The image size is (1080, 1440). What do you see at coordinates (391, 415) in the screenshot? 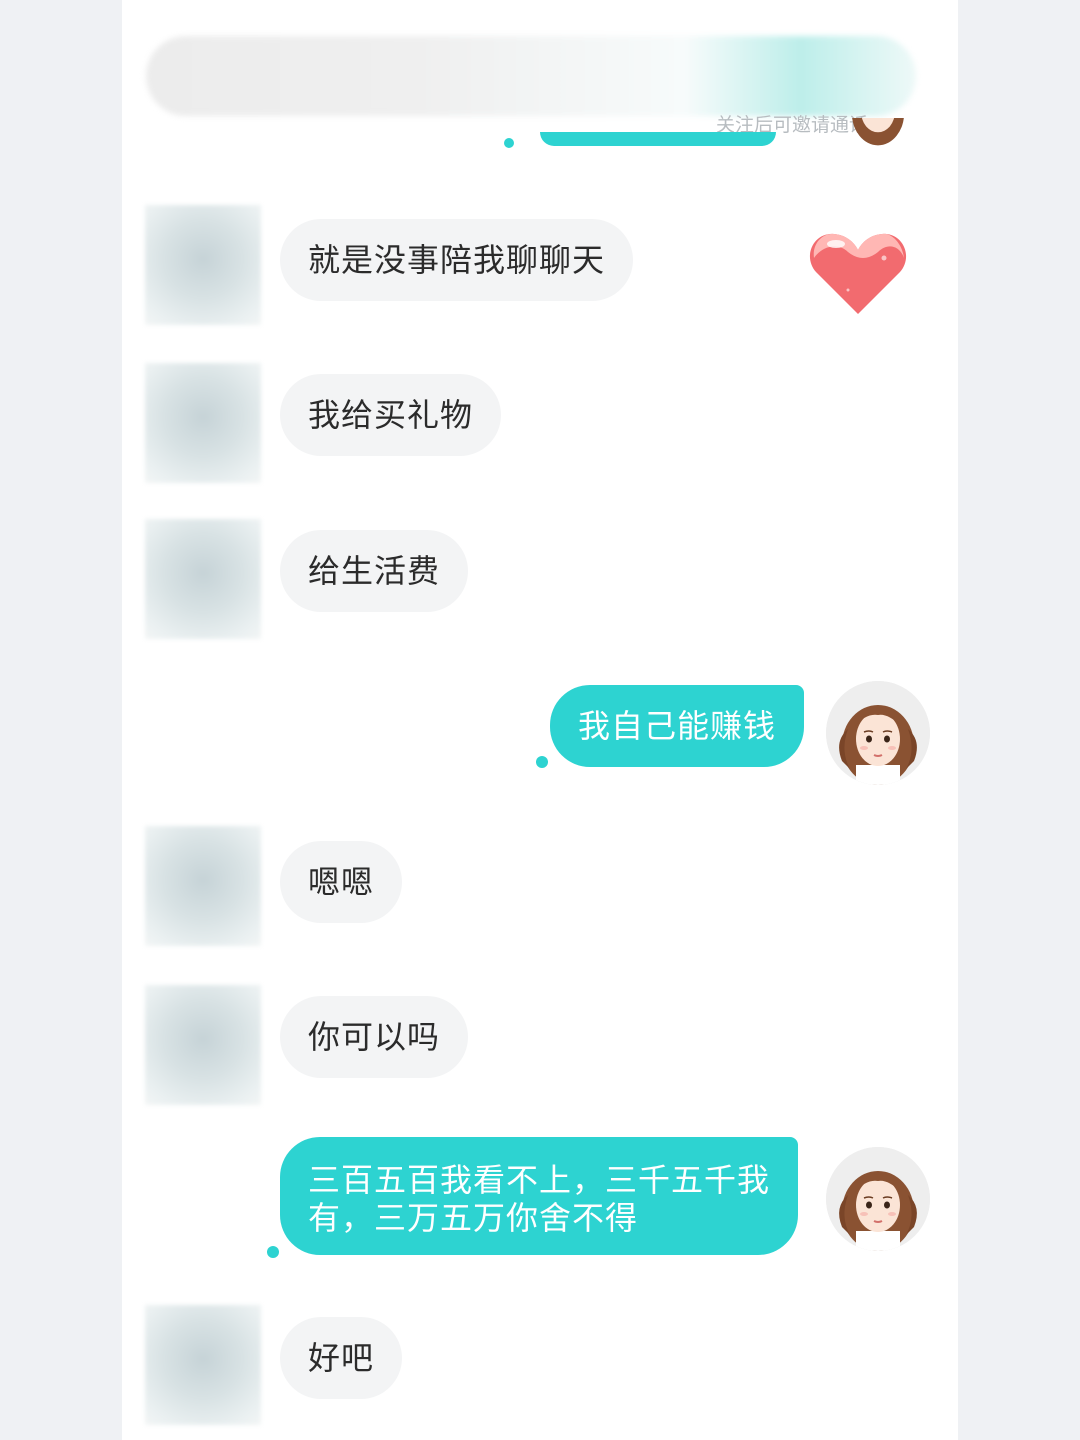
I see `incoming-message-bubble: 我给买礼物` at bounding box center [391, 415].